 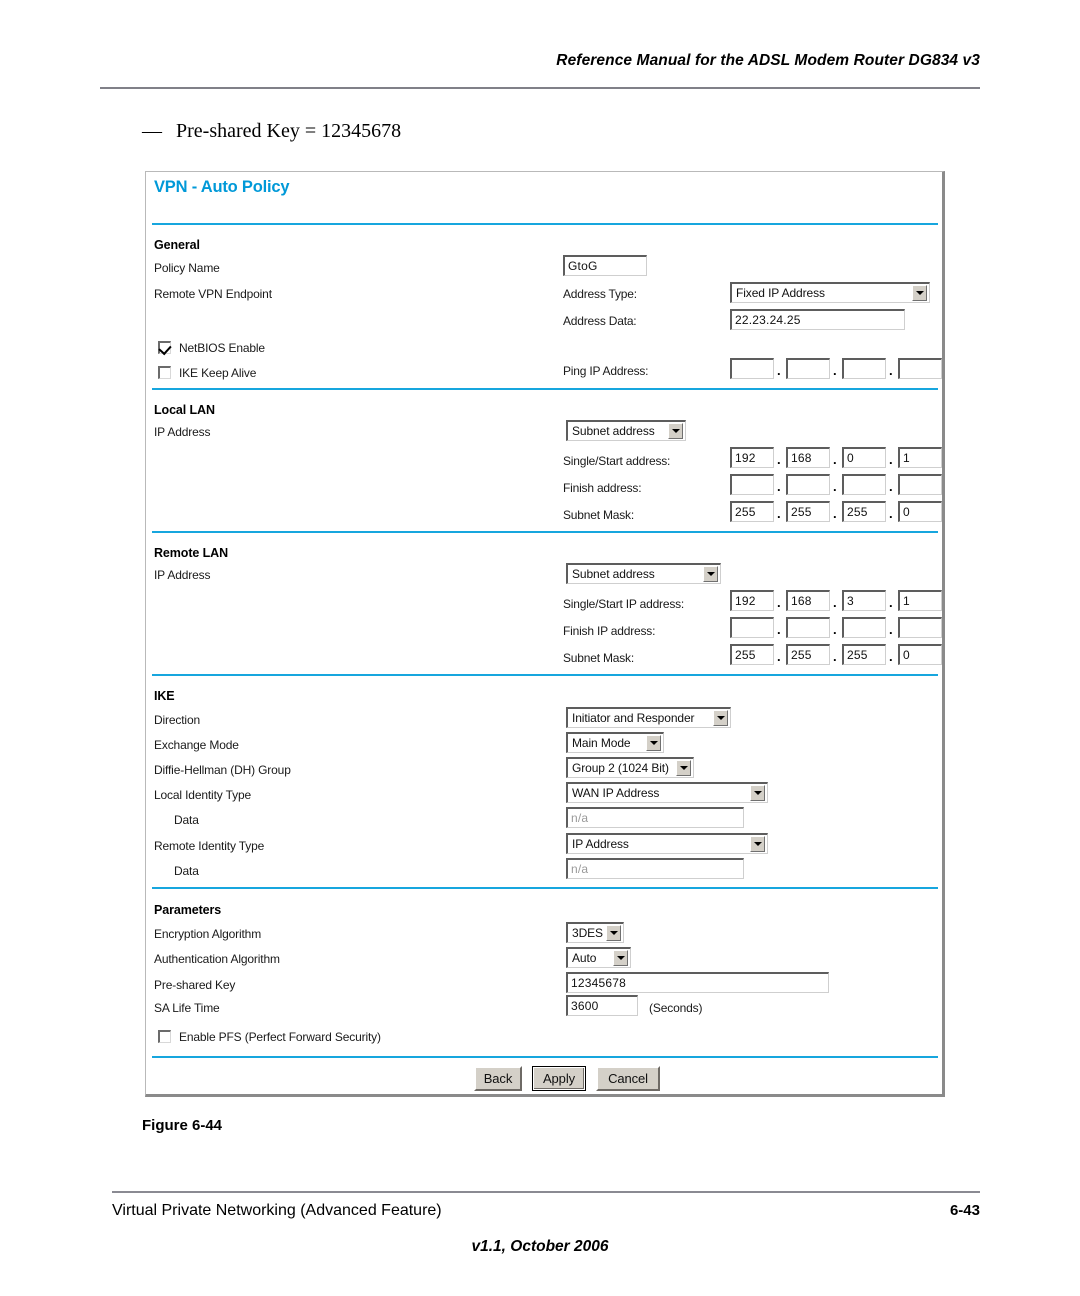 I want to click on label-local-identity-type: Local Identity Type, so click(x=202, y=795).